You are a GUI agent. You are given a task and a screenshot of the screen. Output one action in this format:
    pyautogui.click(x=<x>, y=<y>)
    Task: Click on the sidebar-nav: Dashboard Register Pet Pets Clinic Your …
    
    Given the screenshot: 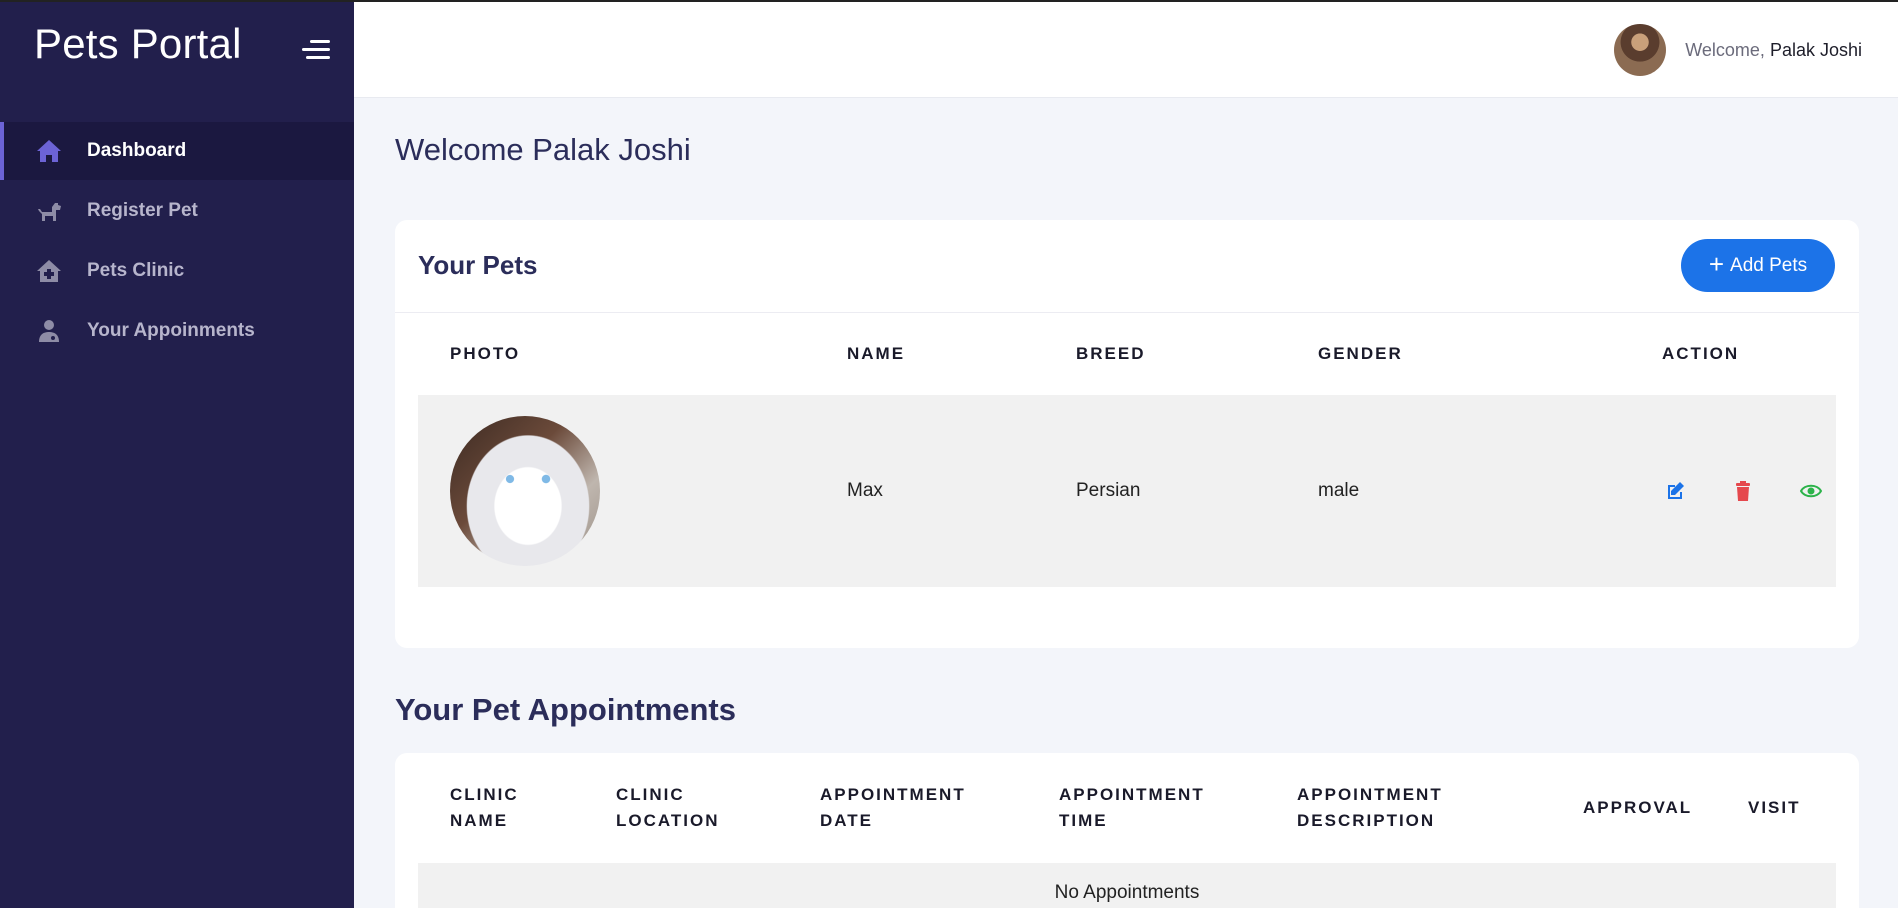 What is the action you would take?
    pyautogui.click(x=177, y=242)
    